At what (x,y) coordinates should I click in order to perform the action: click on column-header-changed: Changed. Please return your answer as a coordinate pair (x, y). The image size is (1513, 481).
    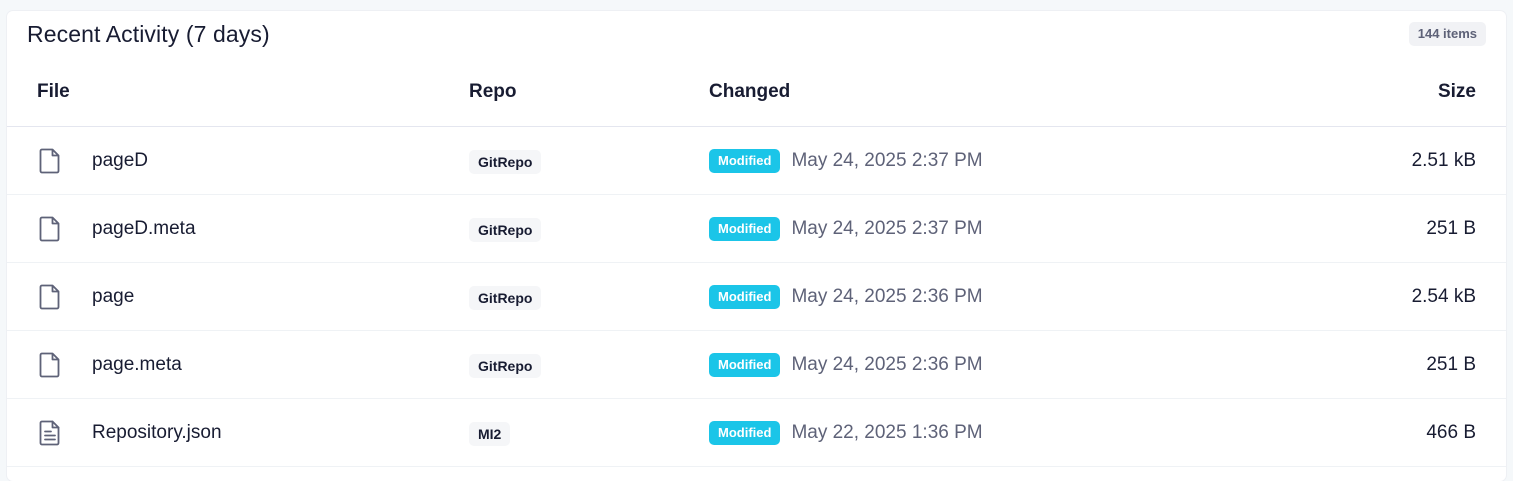
    Looking at the image, I should click on (982, 92).